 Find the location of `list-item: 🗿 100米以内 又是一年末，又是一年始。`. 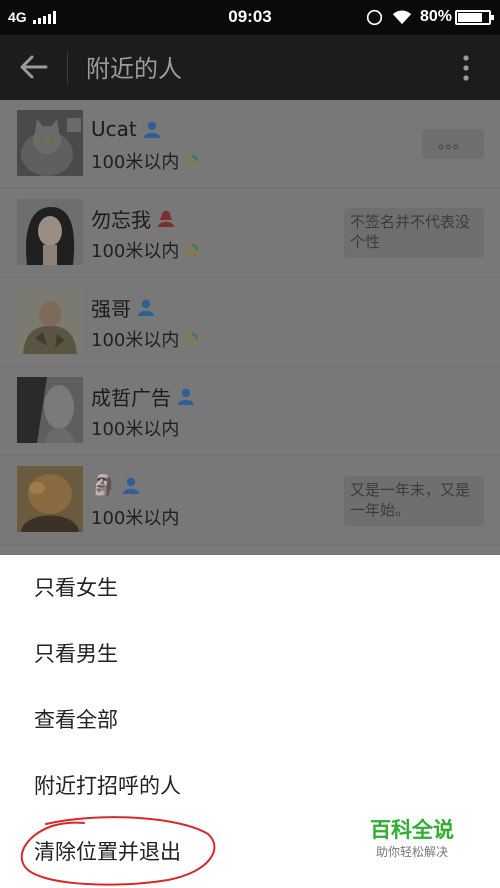

list-item: 🗿 100米以内 又是一年末，又是一年始。 is located at coordinates (250, 500).